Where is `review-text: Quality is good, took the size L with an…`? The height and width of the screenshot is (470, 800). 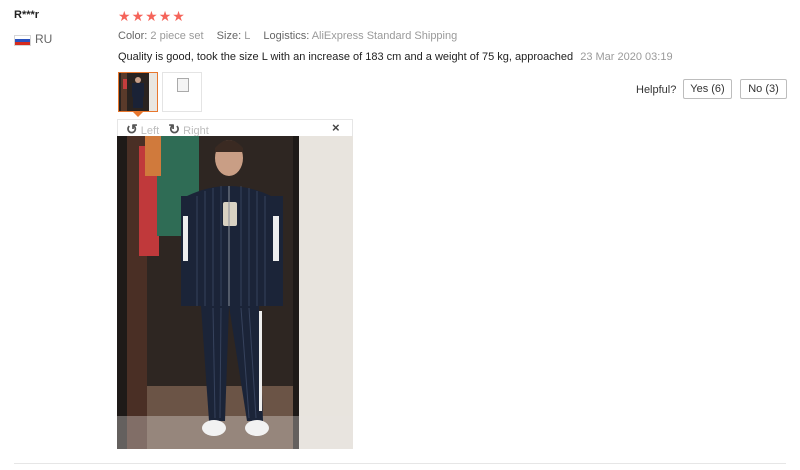
review-text: Quality is good, took the size L with an… is located at coordinates (346, 57).